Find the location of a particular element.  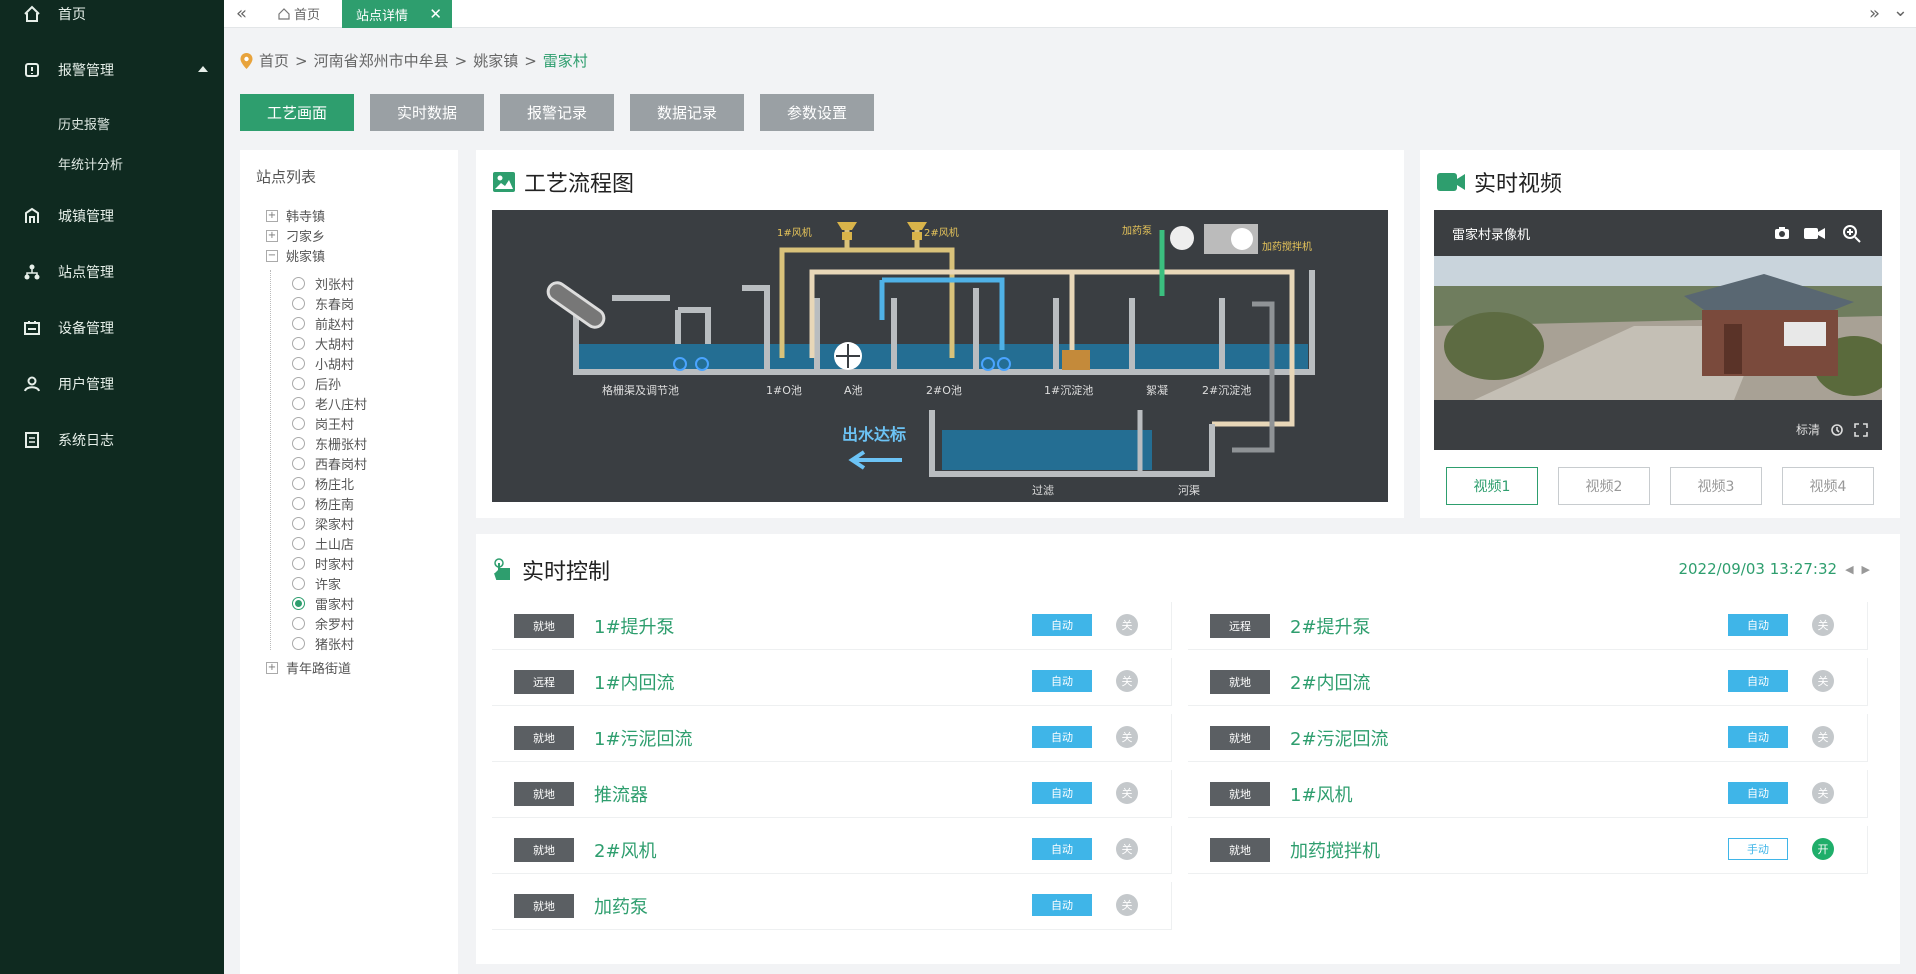

tree-leaf: 杨庄北 is located at coordinates (323, 483).